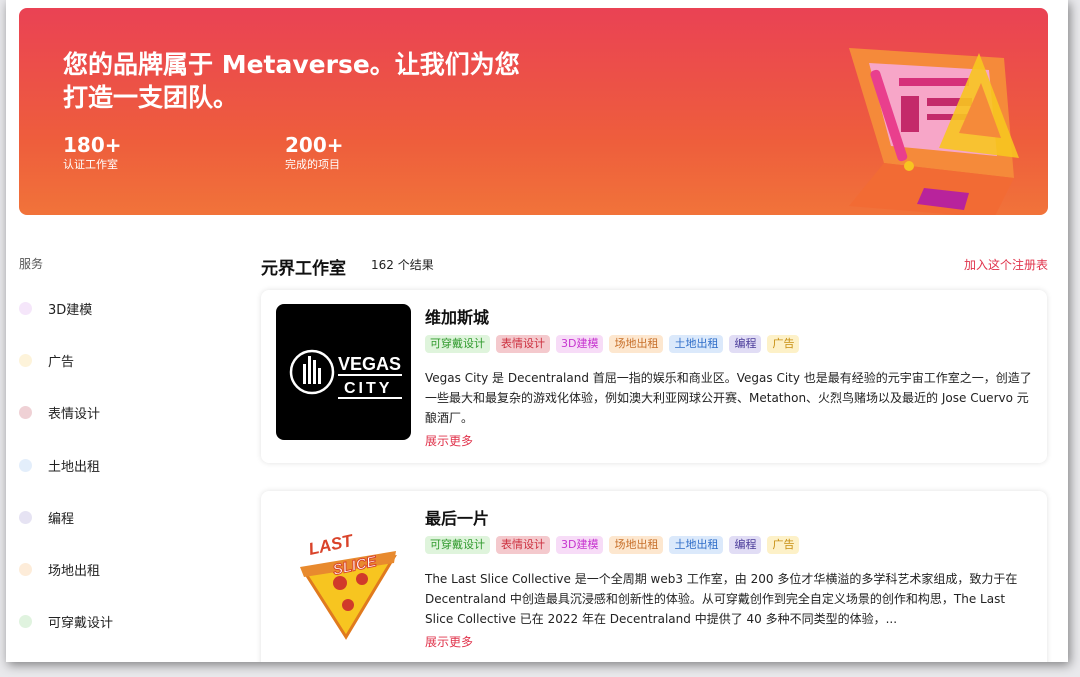  What do you see at coordinates (1006, 264) in the screenshot?
I see `join-registry-link: 加入这个注册表` at bounding box center [1006, 264].